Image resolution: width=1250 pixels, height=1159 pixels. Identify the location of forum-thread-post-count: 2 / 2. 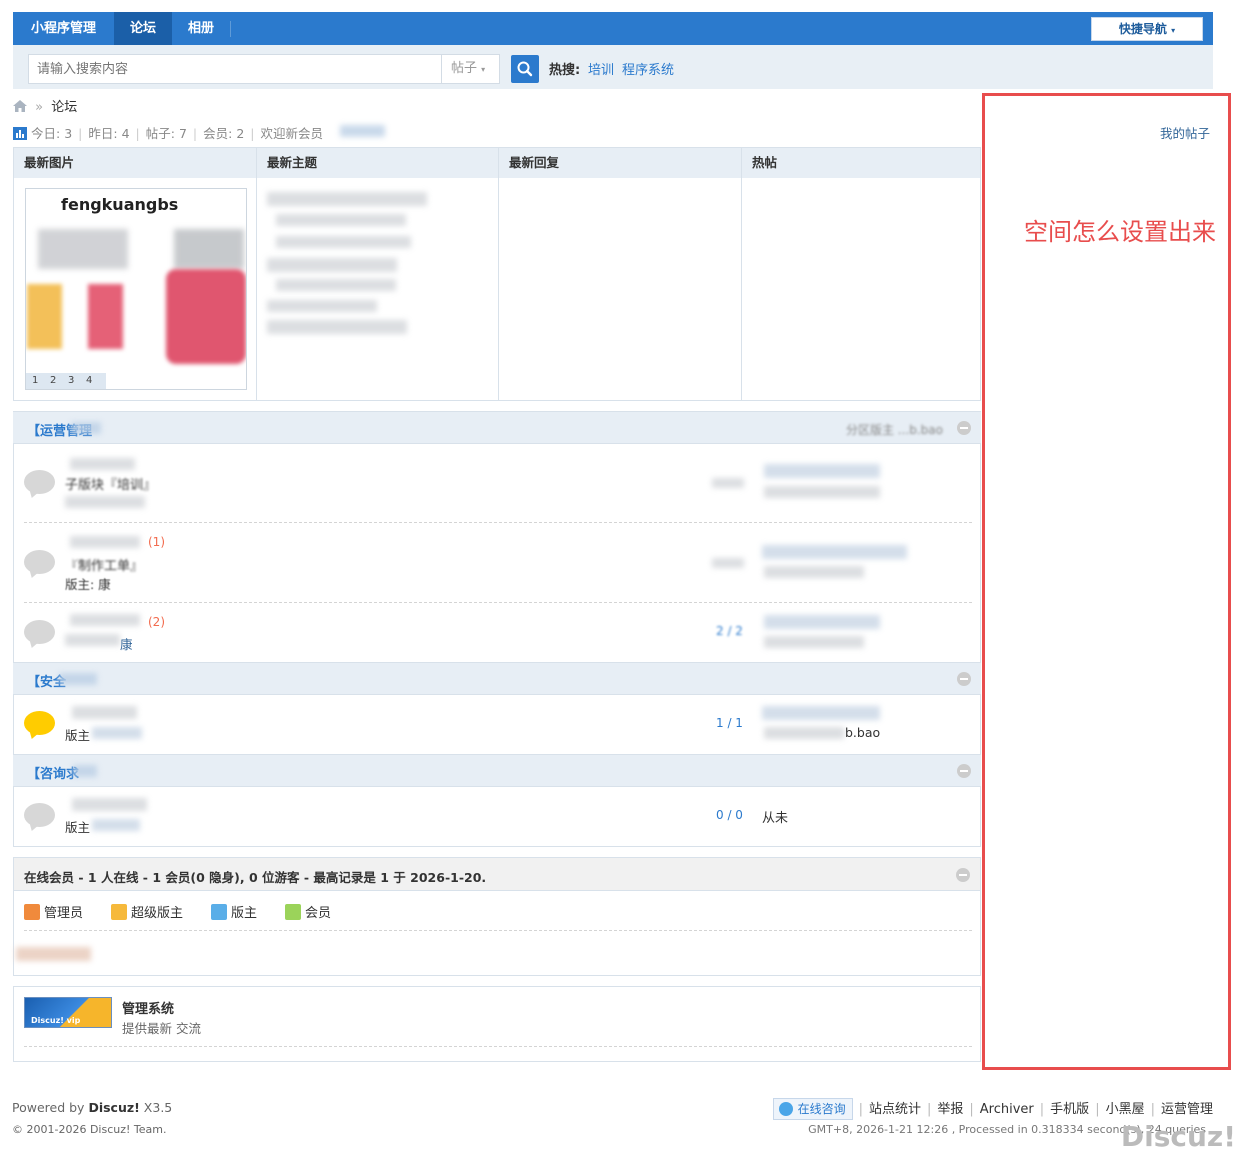
(729, 631).